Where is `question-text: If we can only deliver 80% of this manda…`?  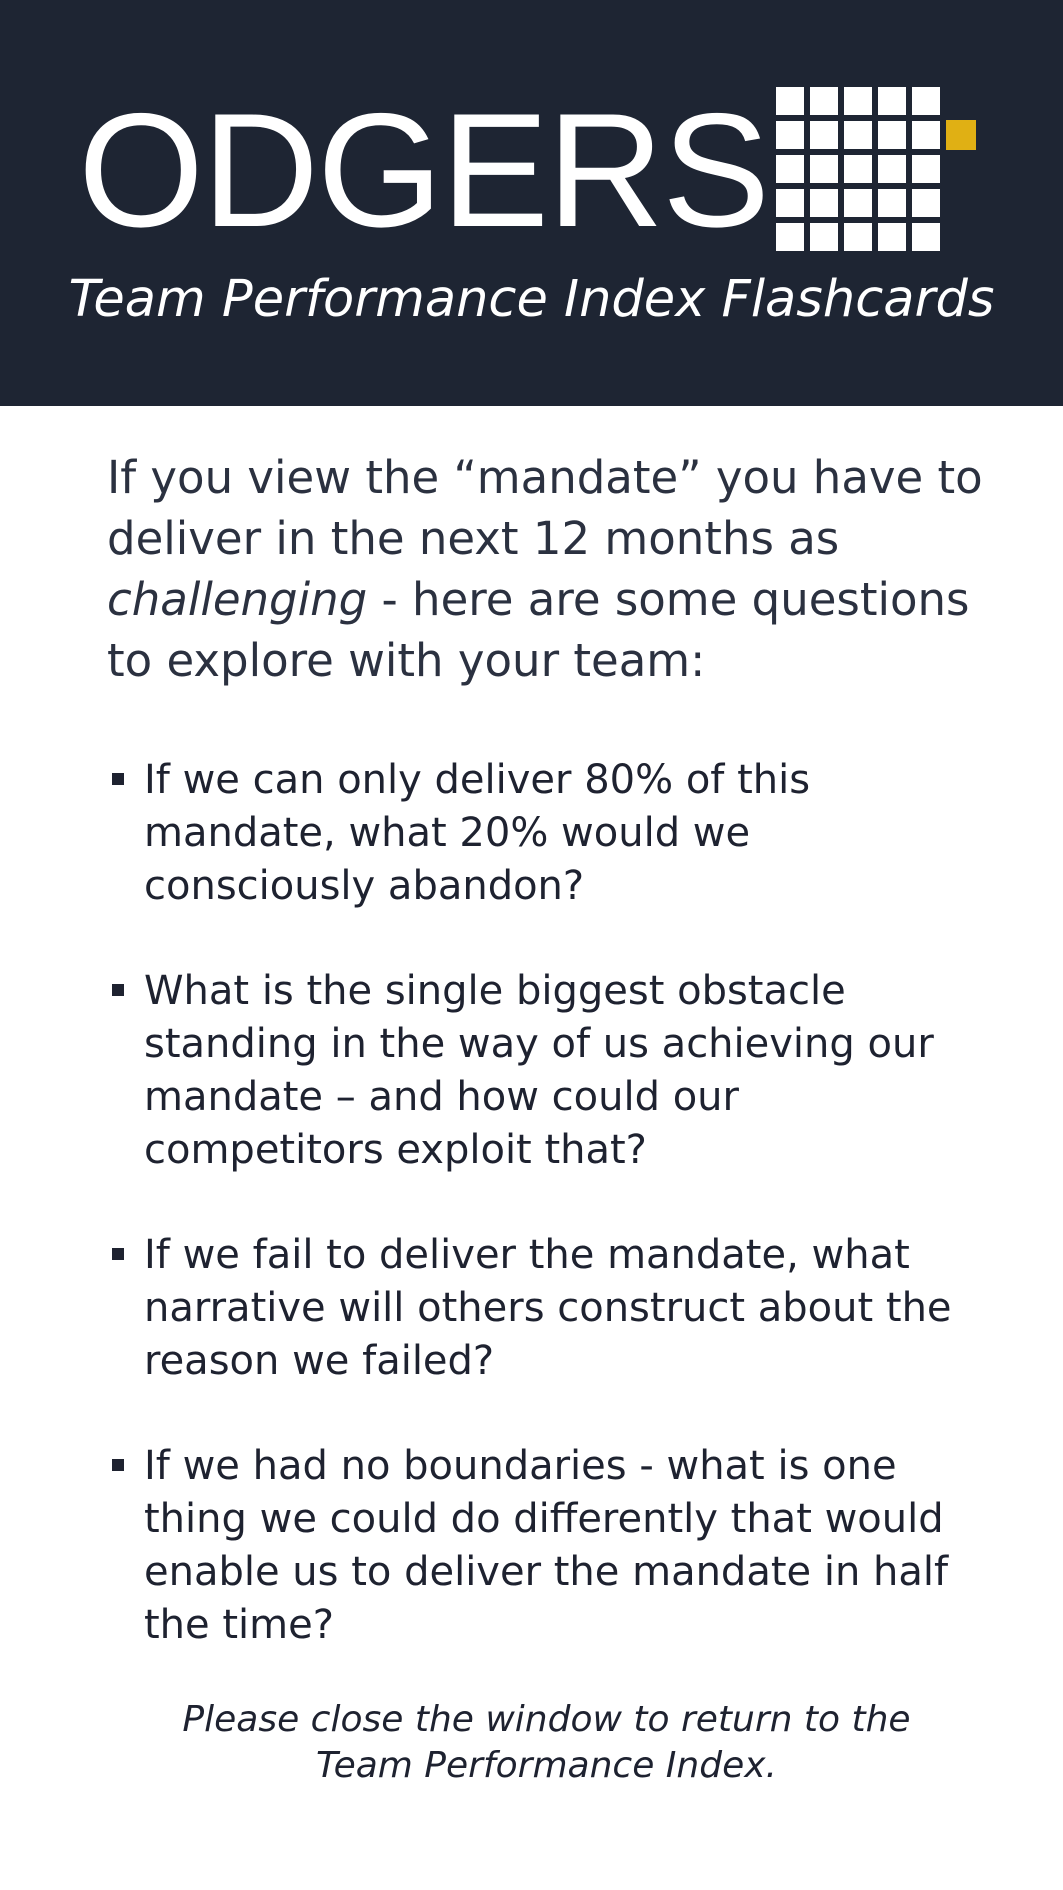
question-text: If we can only deliver 80% of this manda… is located at coordinates (477, 833).